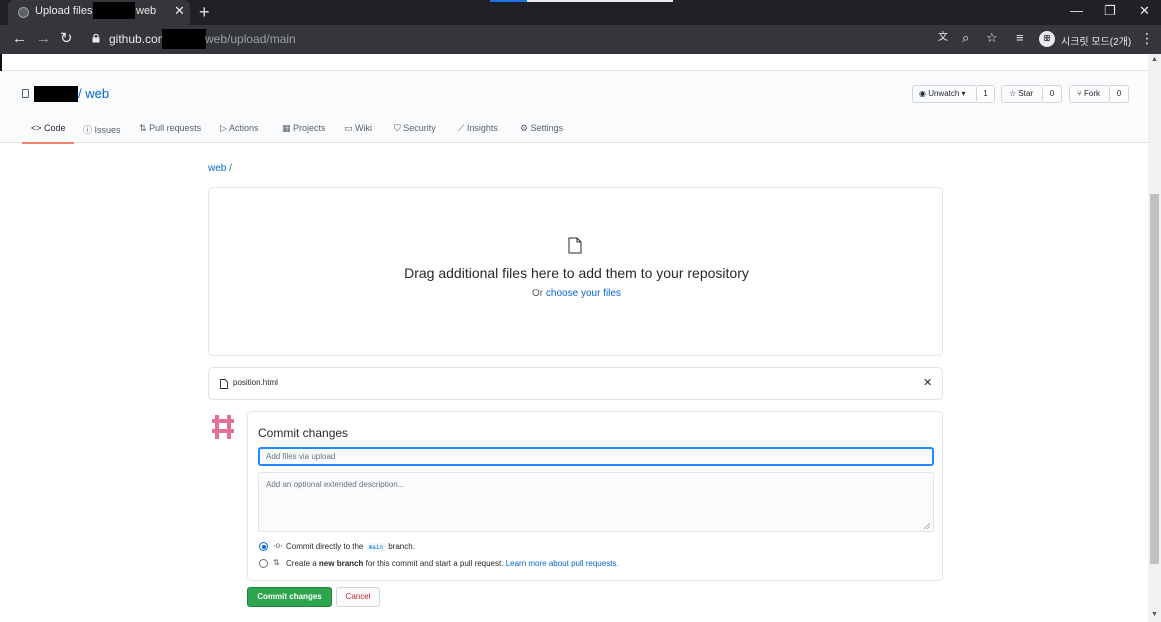 The image size is (1161, 622). Describe the element at coordinates (64, 11) in the screenshot. I see `tab-title: Upload files` at that location.